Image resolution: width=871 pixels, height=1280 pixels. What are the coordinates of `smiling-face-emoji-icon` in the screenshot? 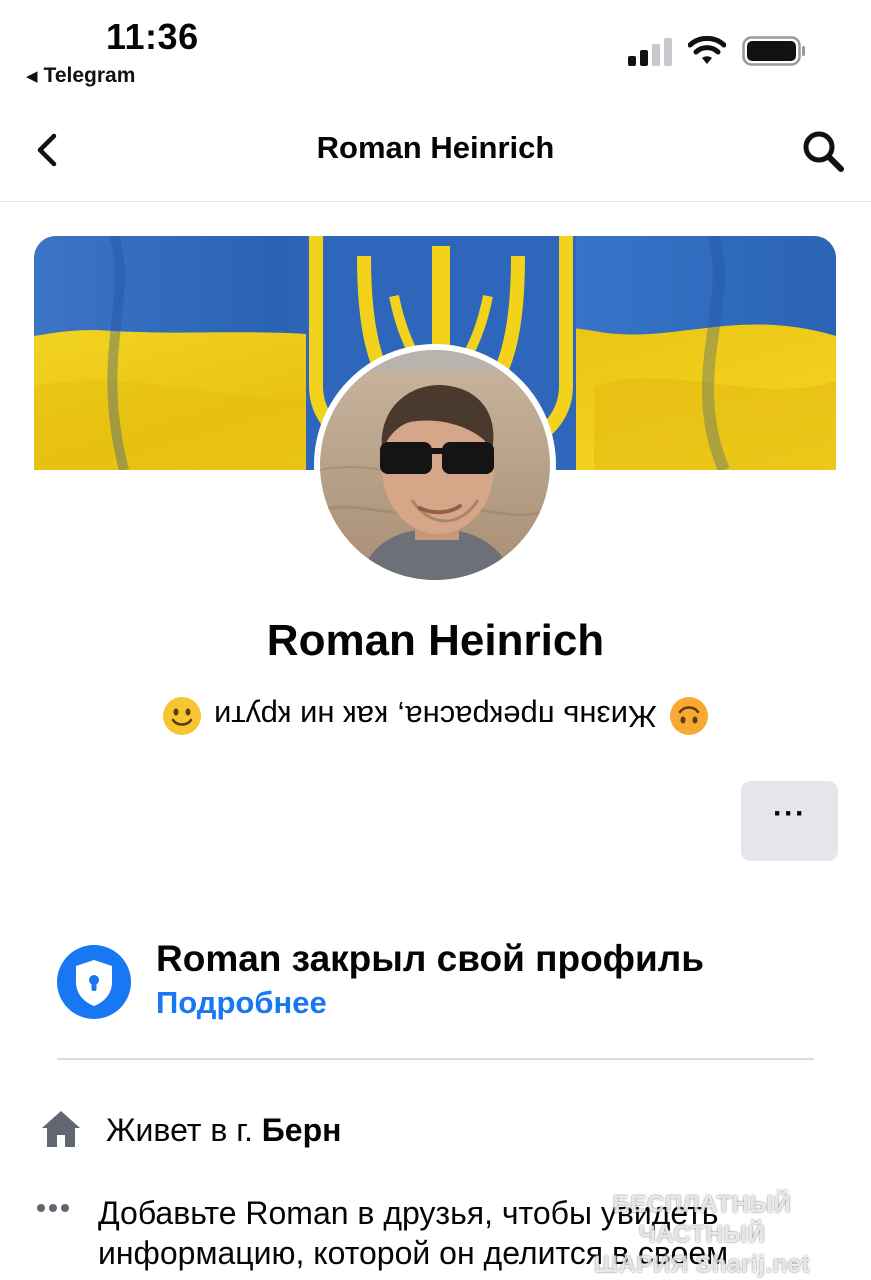 It's located at (182, 716).